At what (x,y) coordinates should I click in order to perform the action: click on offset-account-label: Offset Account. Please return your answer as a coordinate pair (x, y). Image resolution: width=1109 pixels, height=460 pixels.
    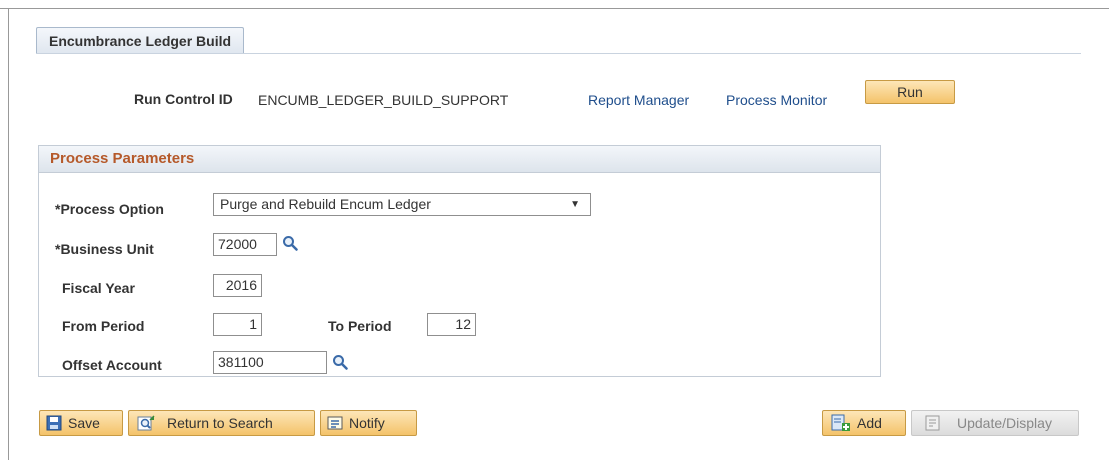
    Looking at the image, I should click on (112, 365).